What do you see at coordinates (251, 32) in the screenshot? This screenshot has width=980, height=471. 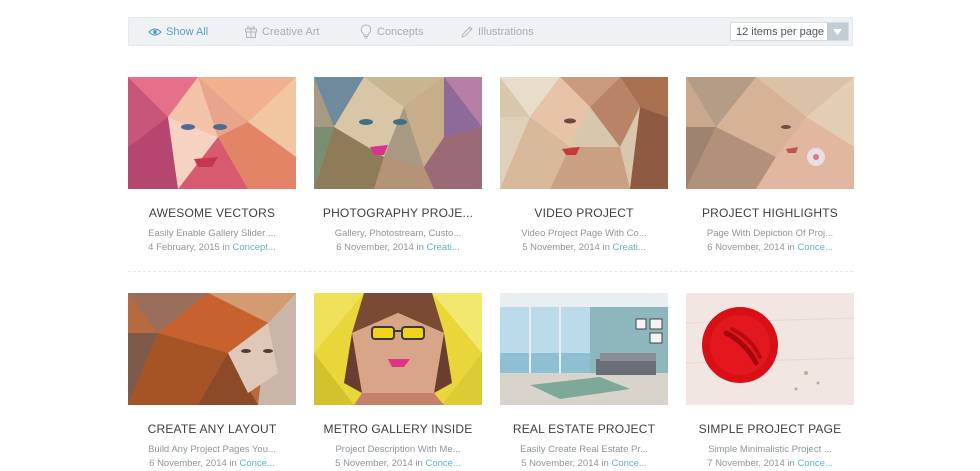 I see `gift-icon` at bounding box center [251, 32].